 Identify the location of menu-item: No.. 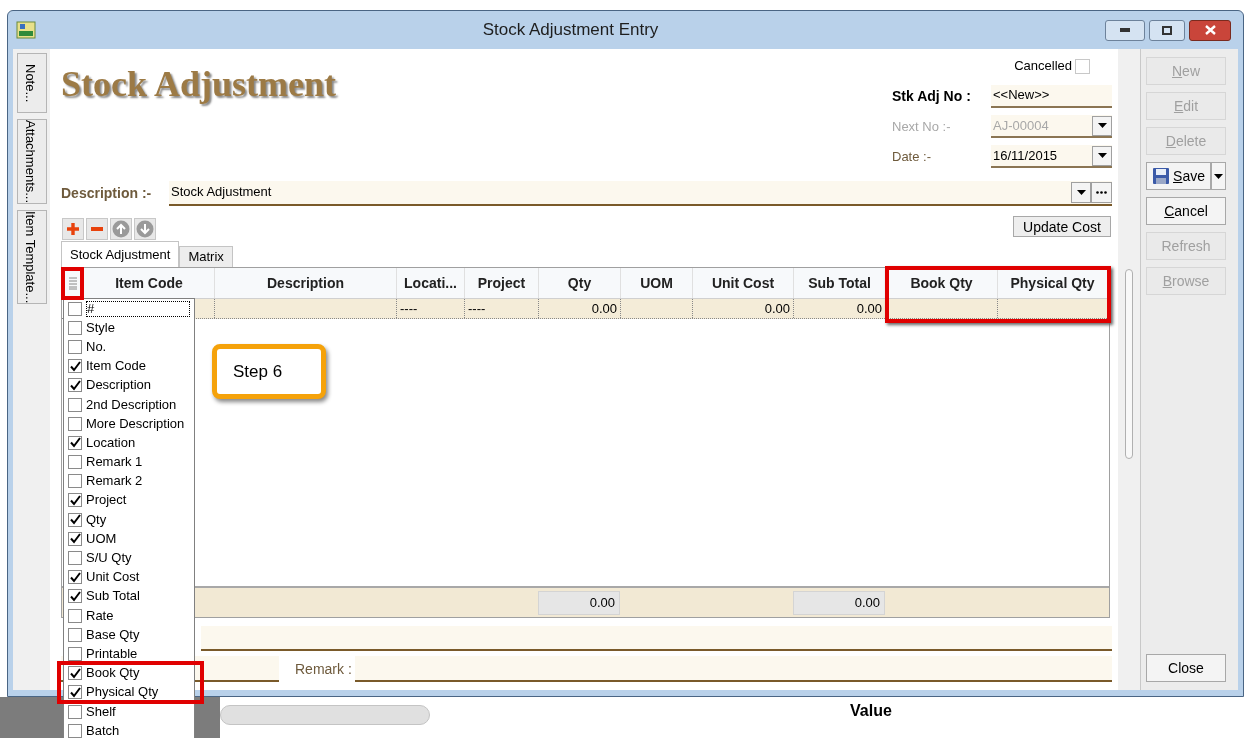
(129, 346).